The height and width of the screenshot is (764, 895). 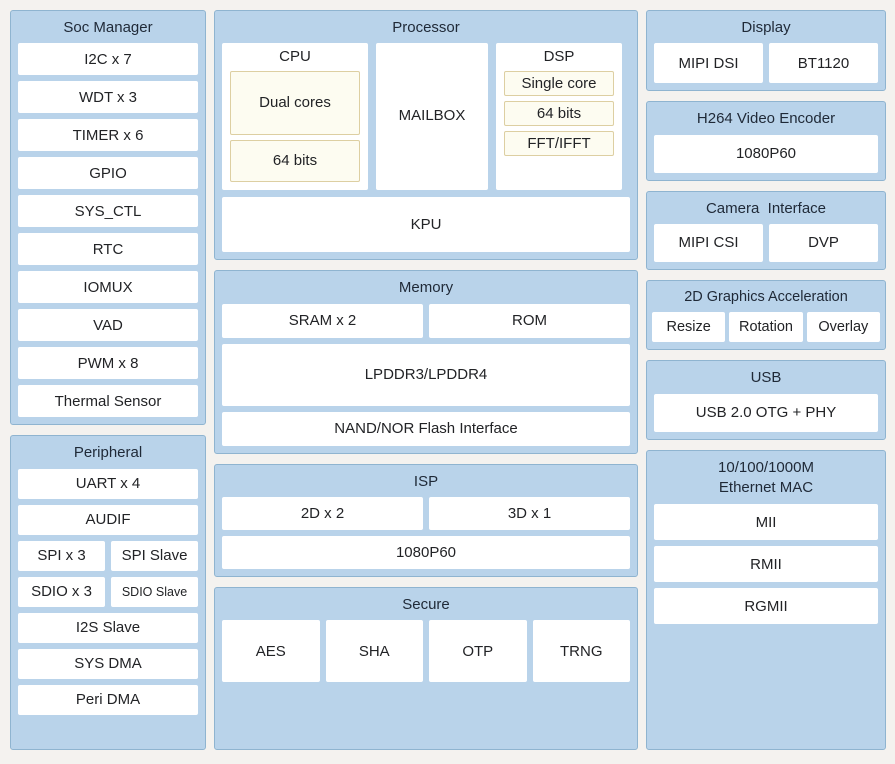 What do you see at coordinates (322, 320) in the screenshot?
I see `block-sram: SRAM x 2` at bounding box center [322, 320].